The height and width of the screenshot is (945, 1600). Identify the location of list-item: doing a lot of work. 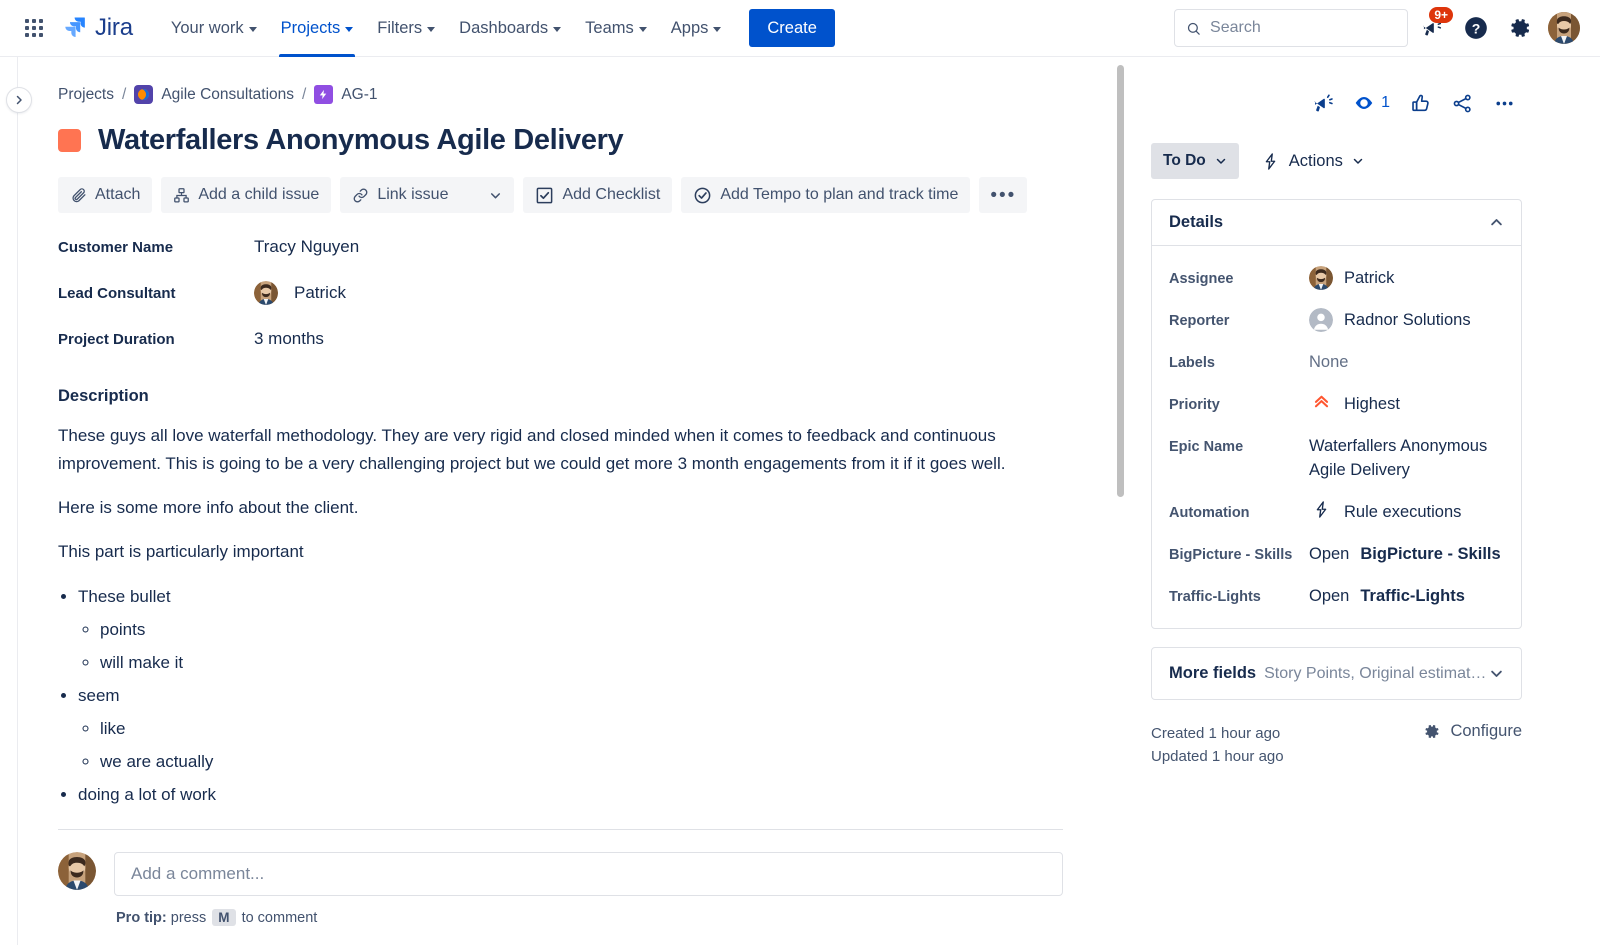
(570, 794).